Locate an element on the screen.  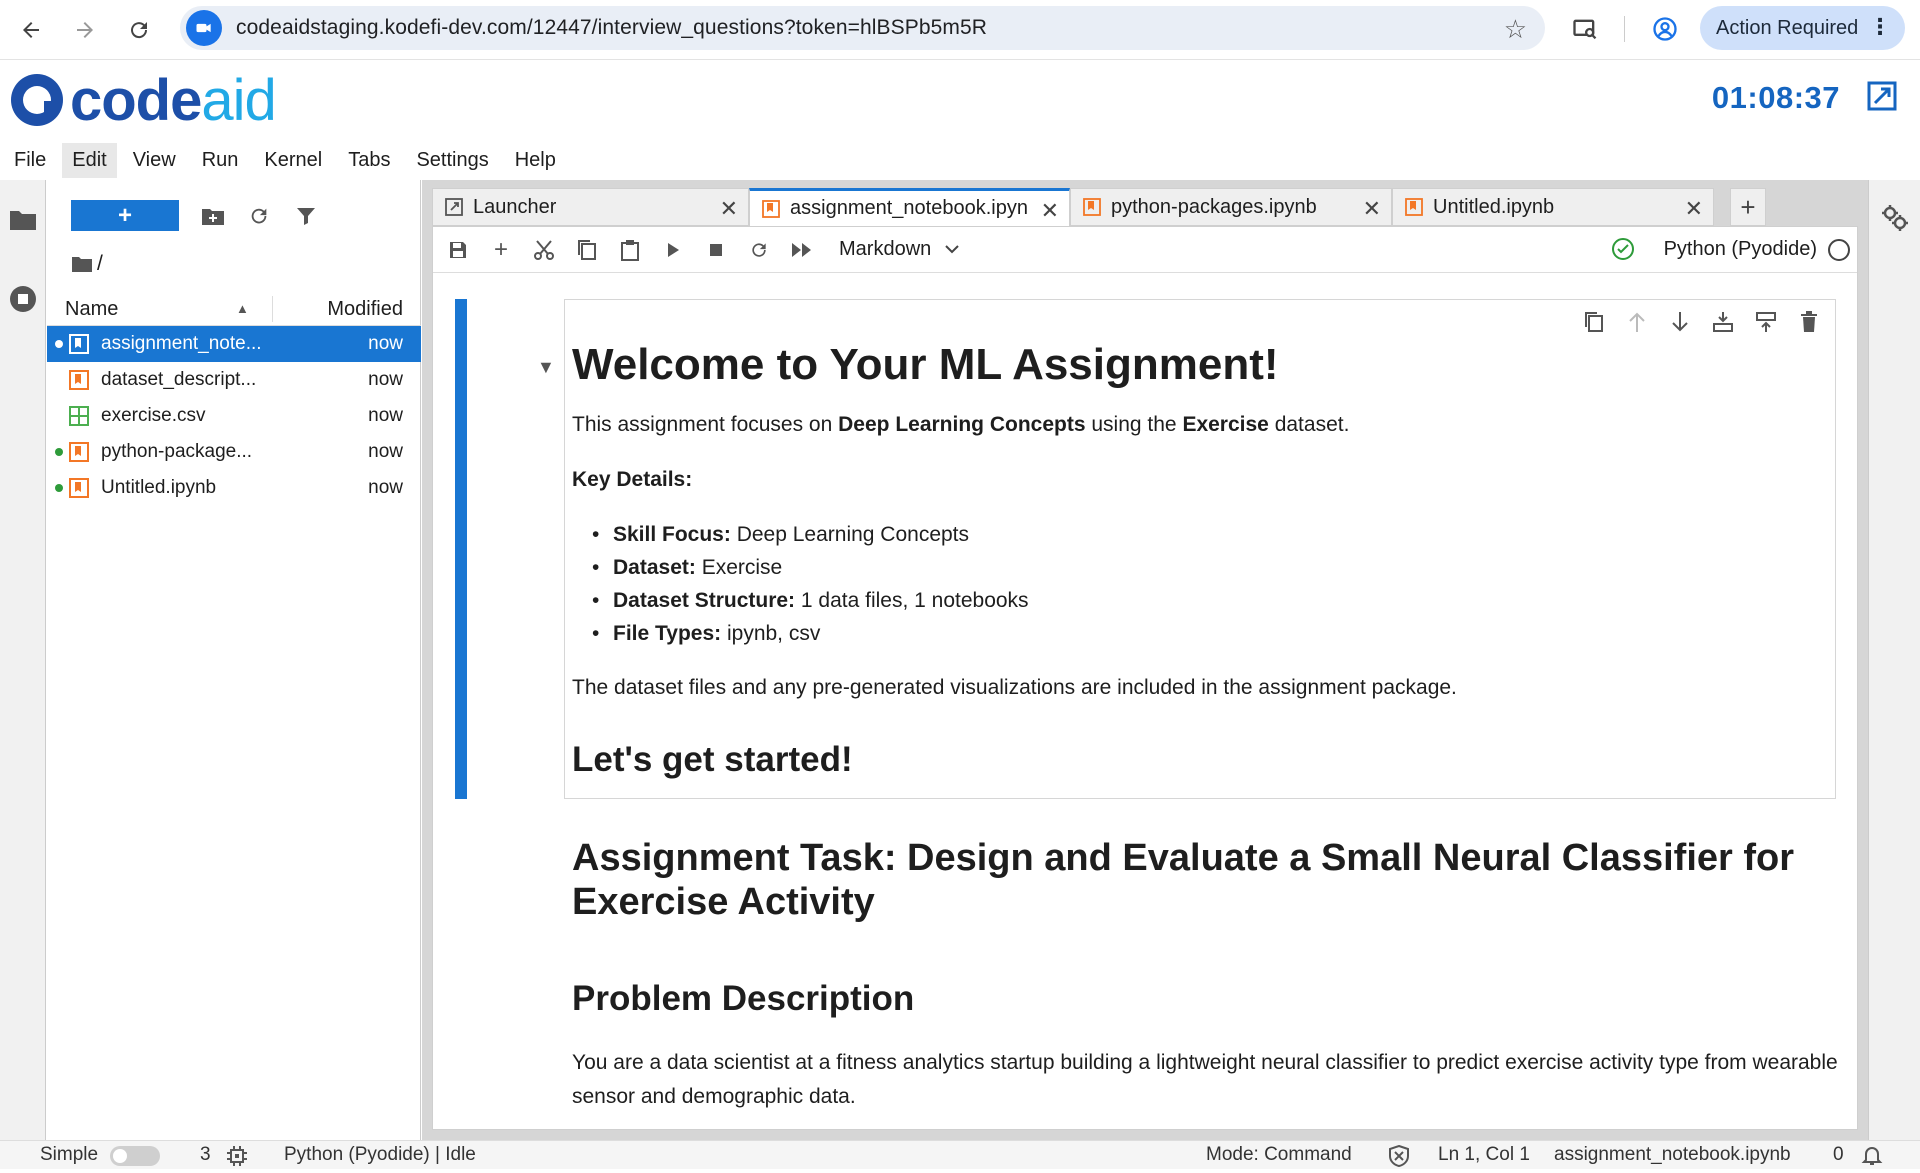
detail-label: File Types: is located at coordinates (667, 633).